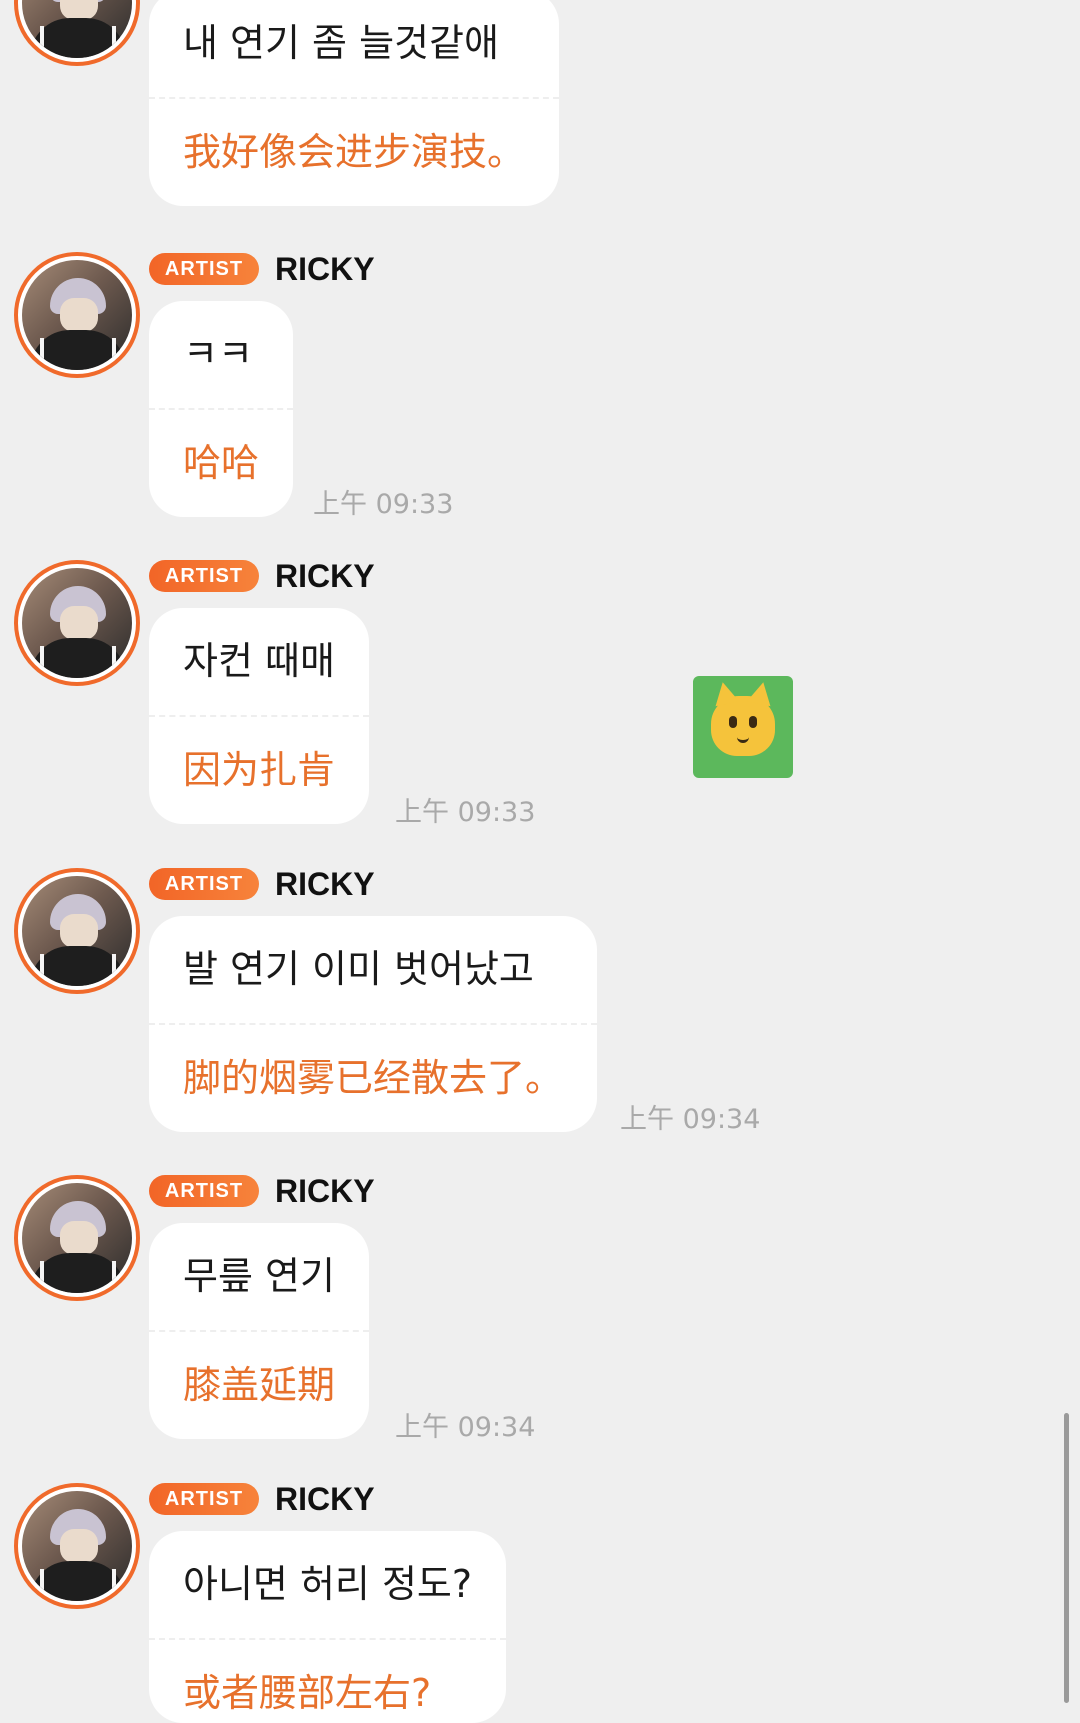  Describe the element at coordinates (354, 152) in the screenshot. I see `message-translation-text: 我好像会进步演技。` at that location.